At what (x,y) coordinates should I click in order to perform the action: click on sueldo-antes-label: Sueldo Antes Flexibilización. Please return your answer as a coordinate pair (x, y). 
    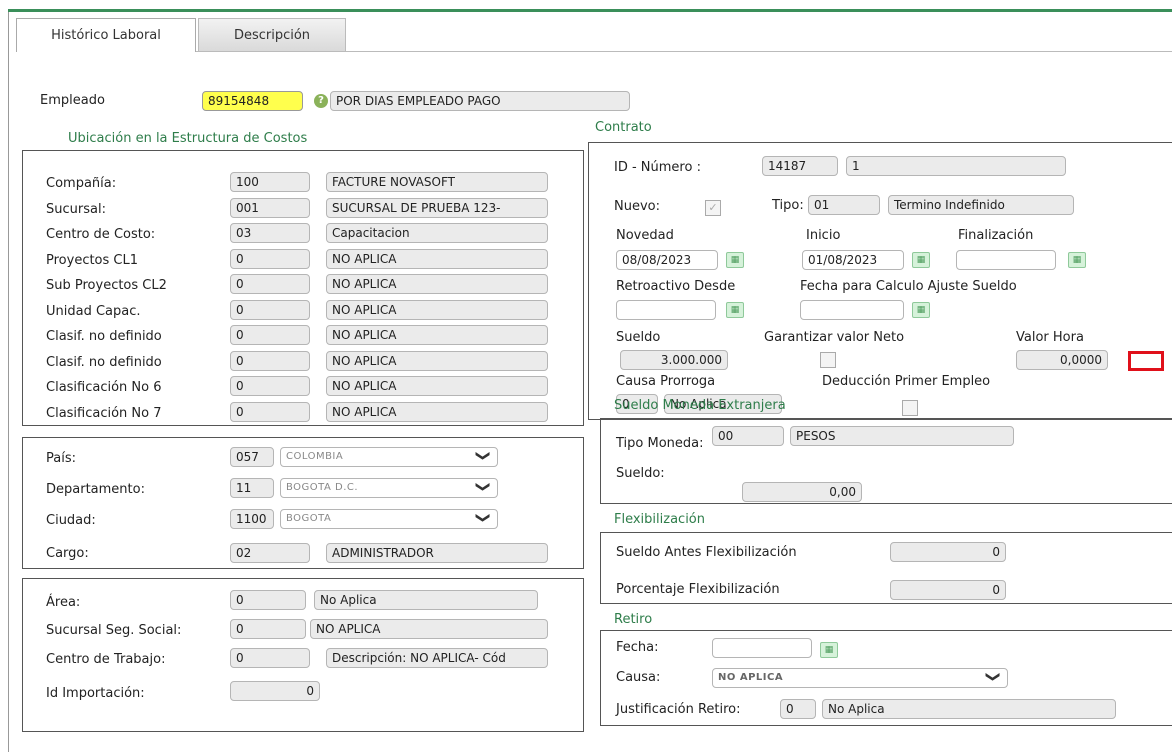
    Looking at the image, I should click on (706, 552).